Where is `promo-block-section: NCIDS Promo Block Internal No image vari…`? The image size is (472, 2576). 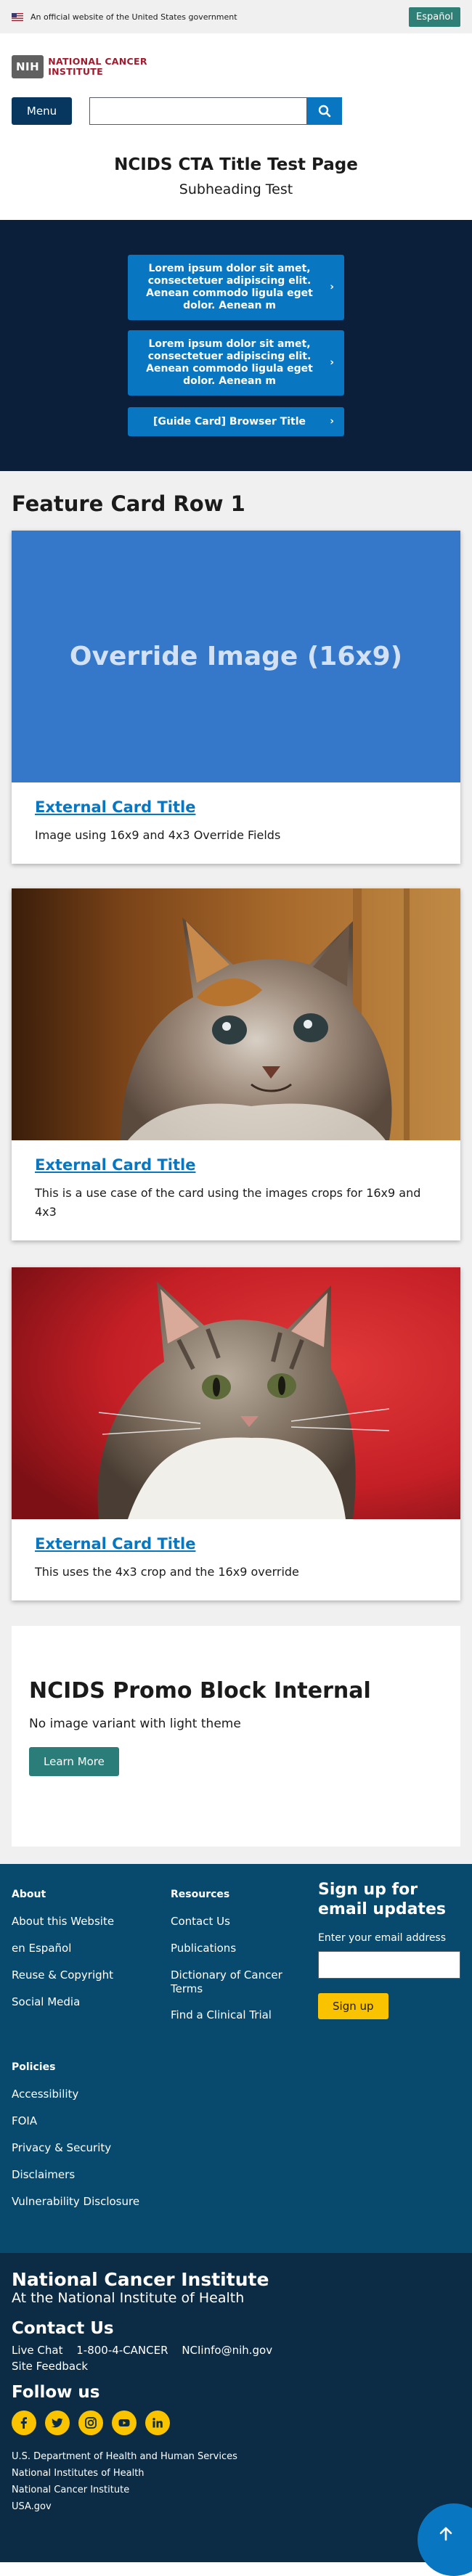 promo-block-section: NCIDS Promo Block Internal No image vari… is located at coordinates (236, 1745).